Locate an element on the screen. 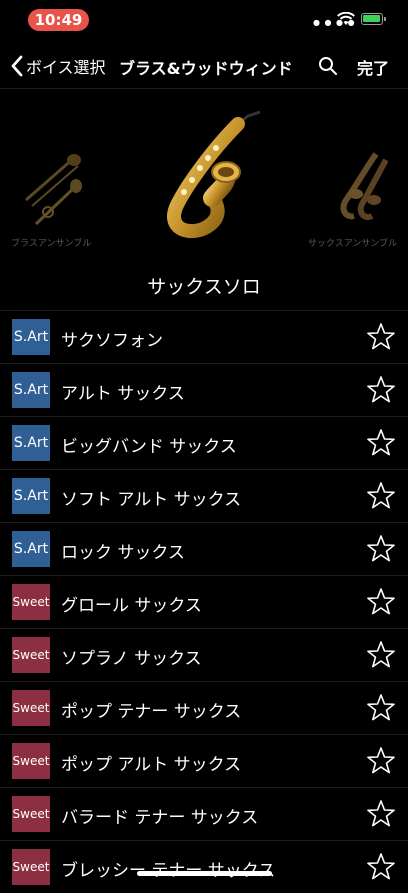 The image size is (408, 893). voice-name: ポップ アルト サックス is located at coordinates (151, 765).